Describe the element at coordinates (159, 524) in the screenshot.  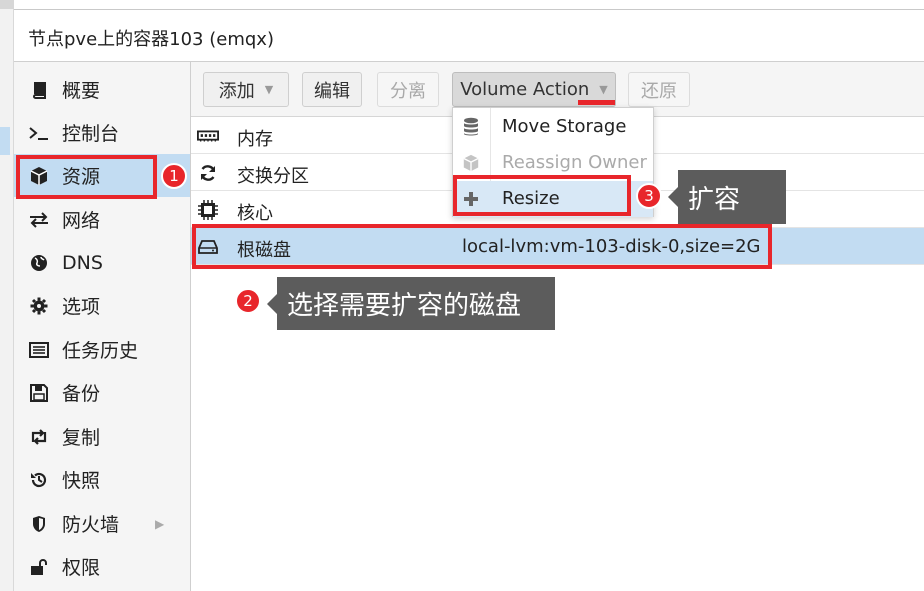
I see `chevron-right-icon: ▶` at that location.